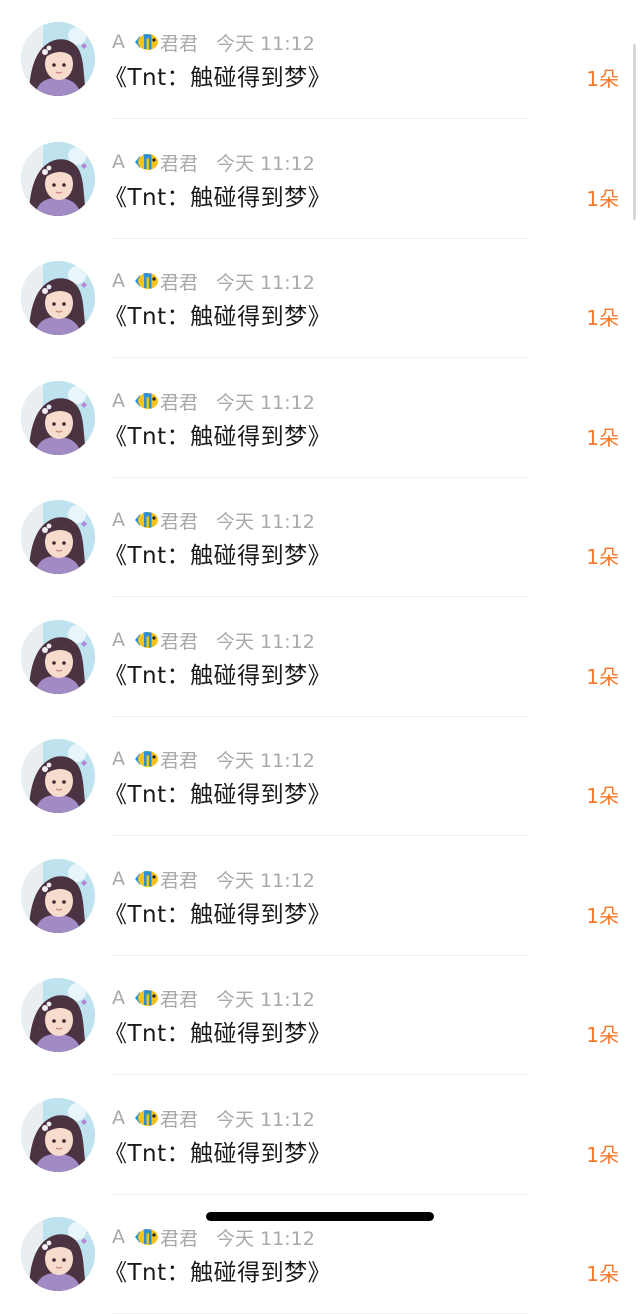  I want to click on scrollbar, so click(634, 132).